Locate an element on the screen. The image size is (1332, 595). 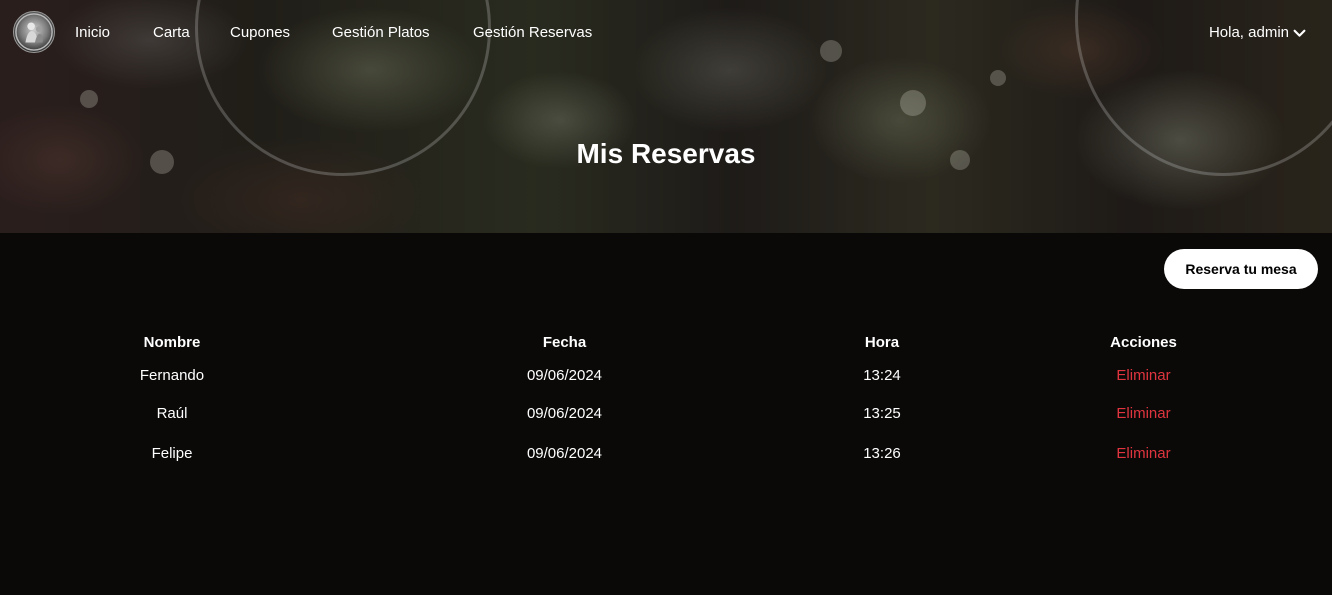
nav-link-gestion-platos: Gestión Platos is located at coordinates (381, 33).